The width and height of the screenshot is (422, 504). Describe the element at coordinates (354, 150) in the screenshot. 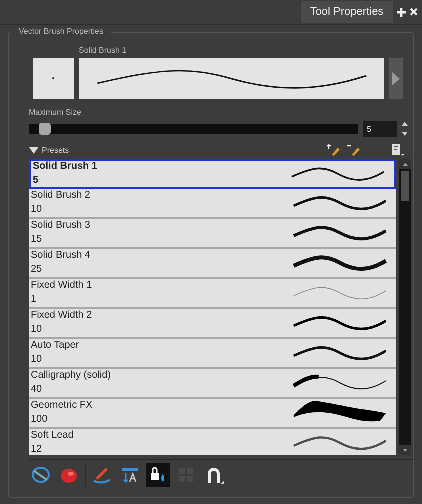

I see `delete-brush-icon` at that location.